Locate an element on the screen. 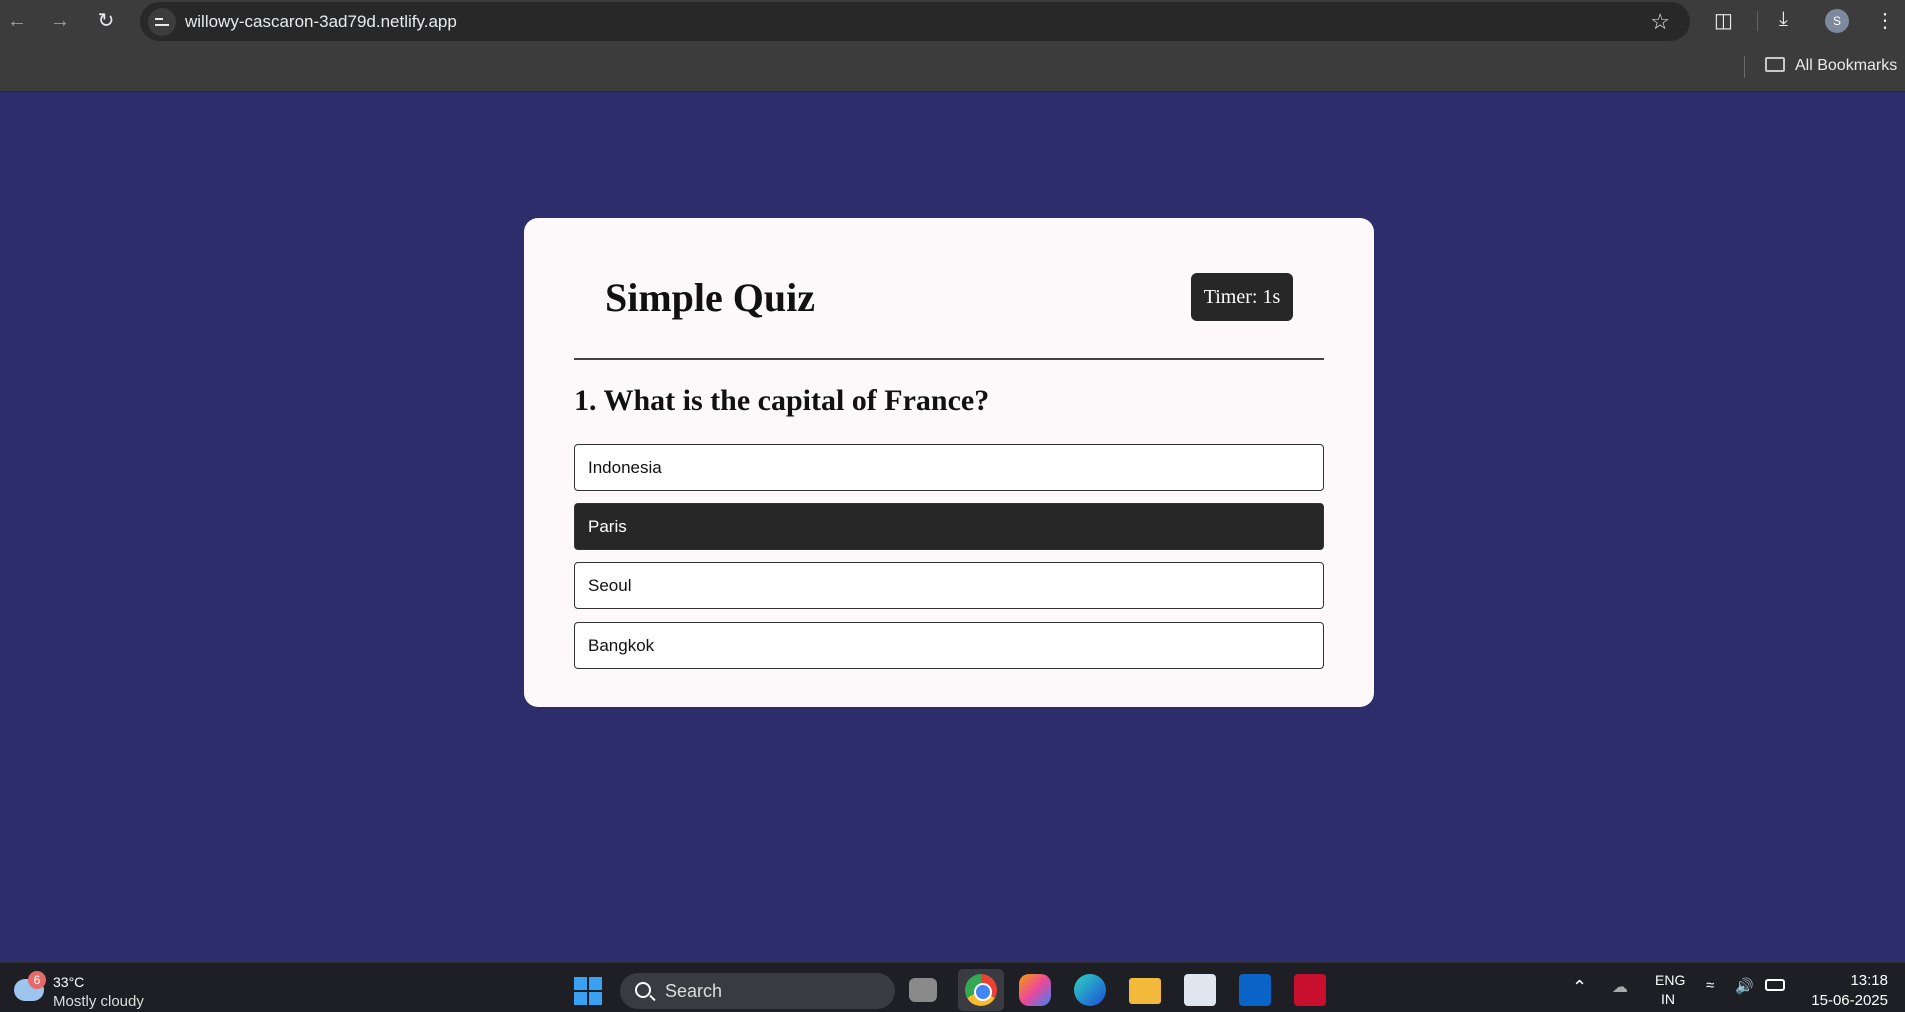  edge-icon is located at coordinates (1090, 990).